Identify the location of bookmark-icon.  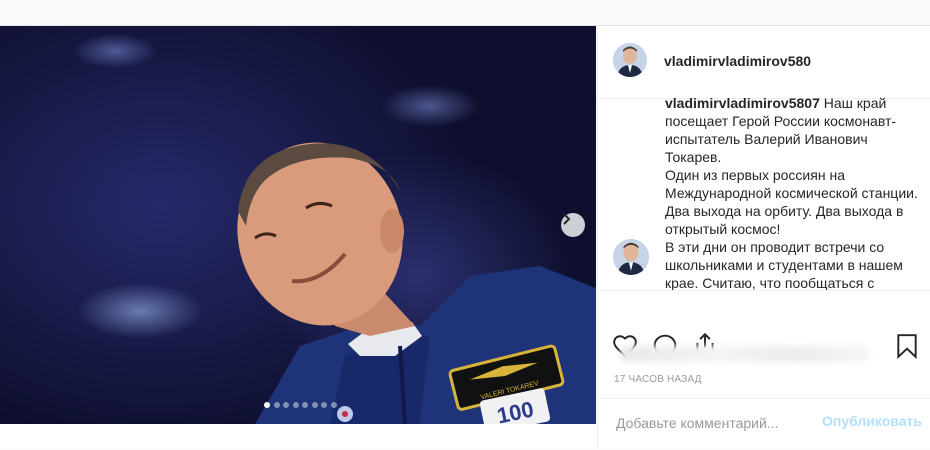
(907, 347).